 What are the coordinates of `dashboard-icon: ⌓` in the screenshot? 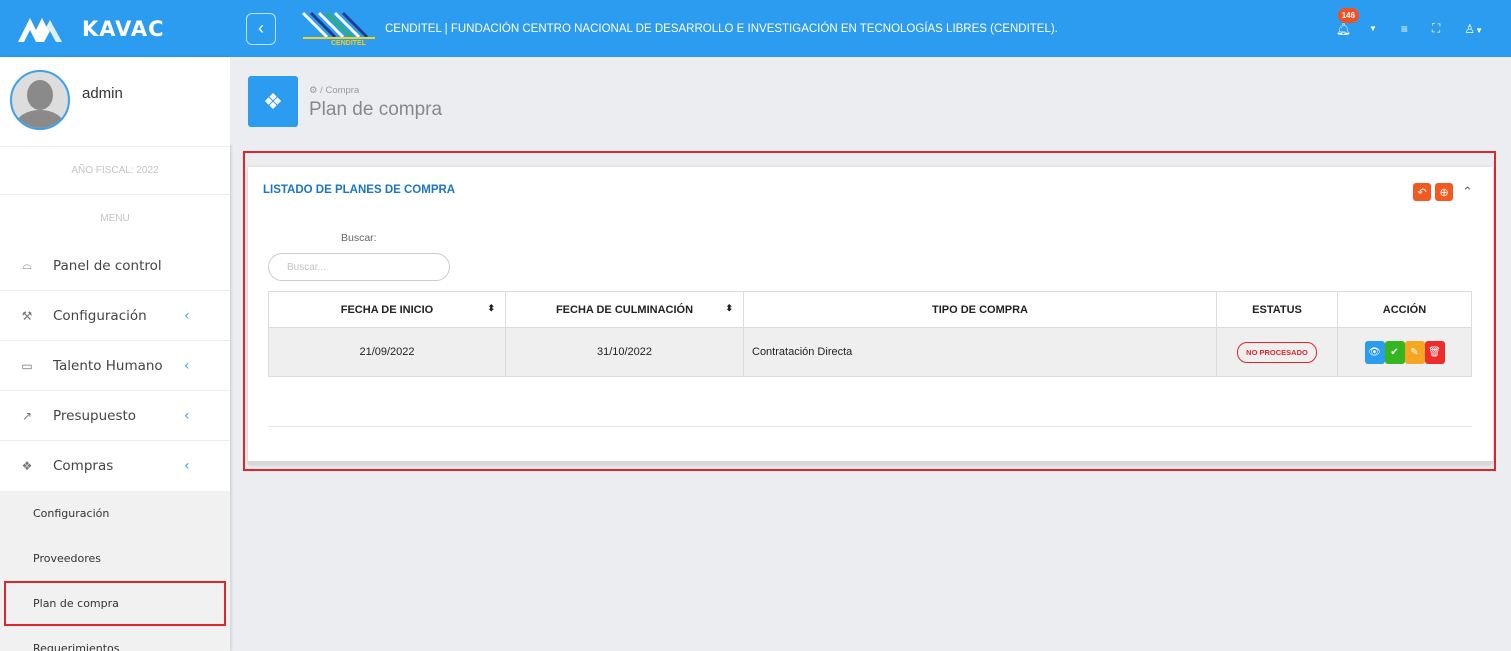 It's located at (27, 265).